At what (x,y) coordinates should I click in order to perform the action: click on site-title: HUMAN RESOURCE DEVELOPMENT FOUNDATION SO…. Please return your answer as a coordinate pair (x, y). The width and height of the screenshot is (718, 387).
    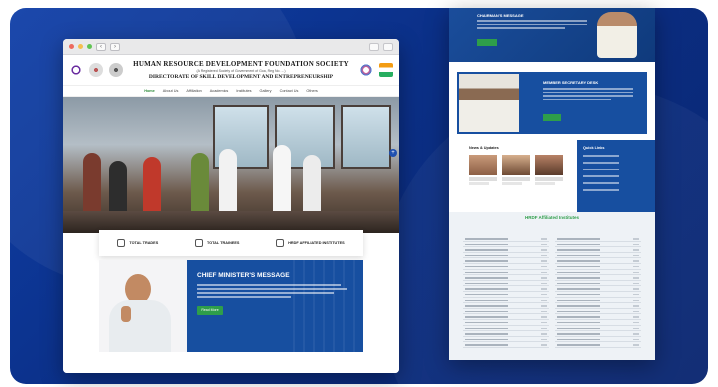
    Looking at the image, I should click on (241, 64).